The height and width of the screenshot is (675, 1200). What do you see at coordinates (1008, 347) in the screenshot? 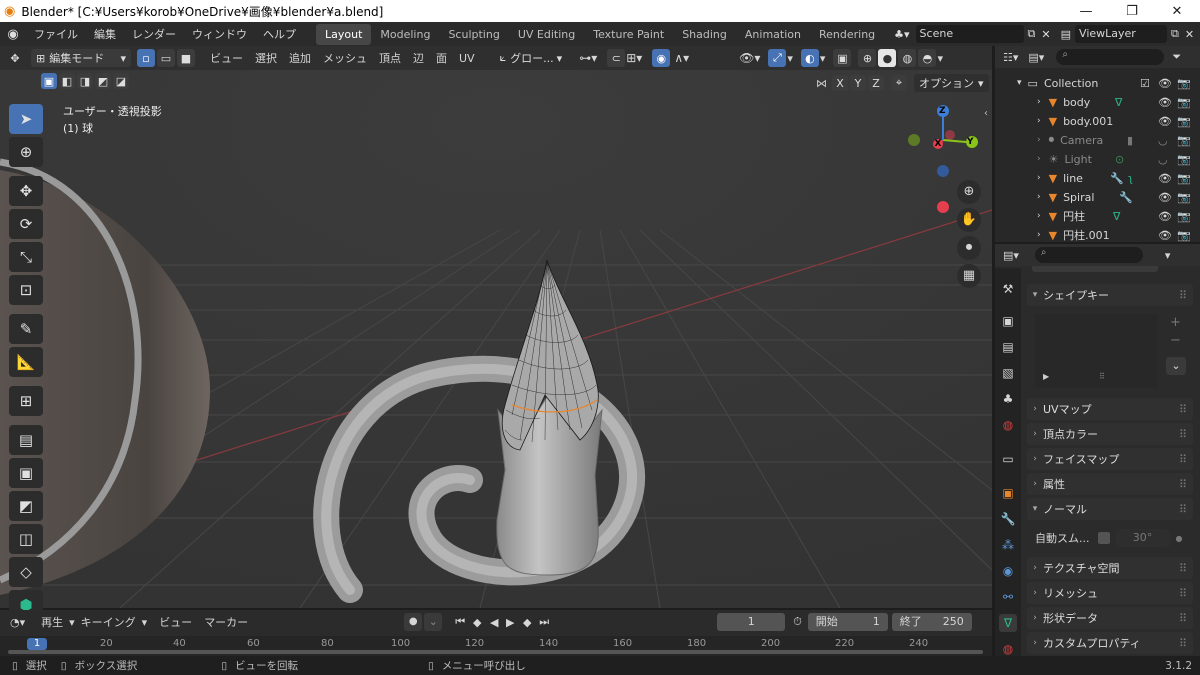
I see `output-tab-icon: ▤` at bounding box center [1008, 347].